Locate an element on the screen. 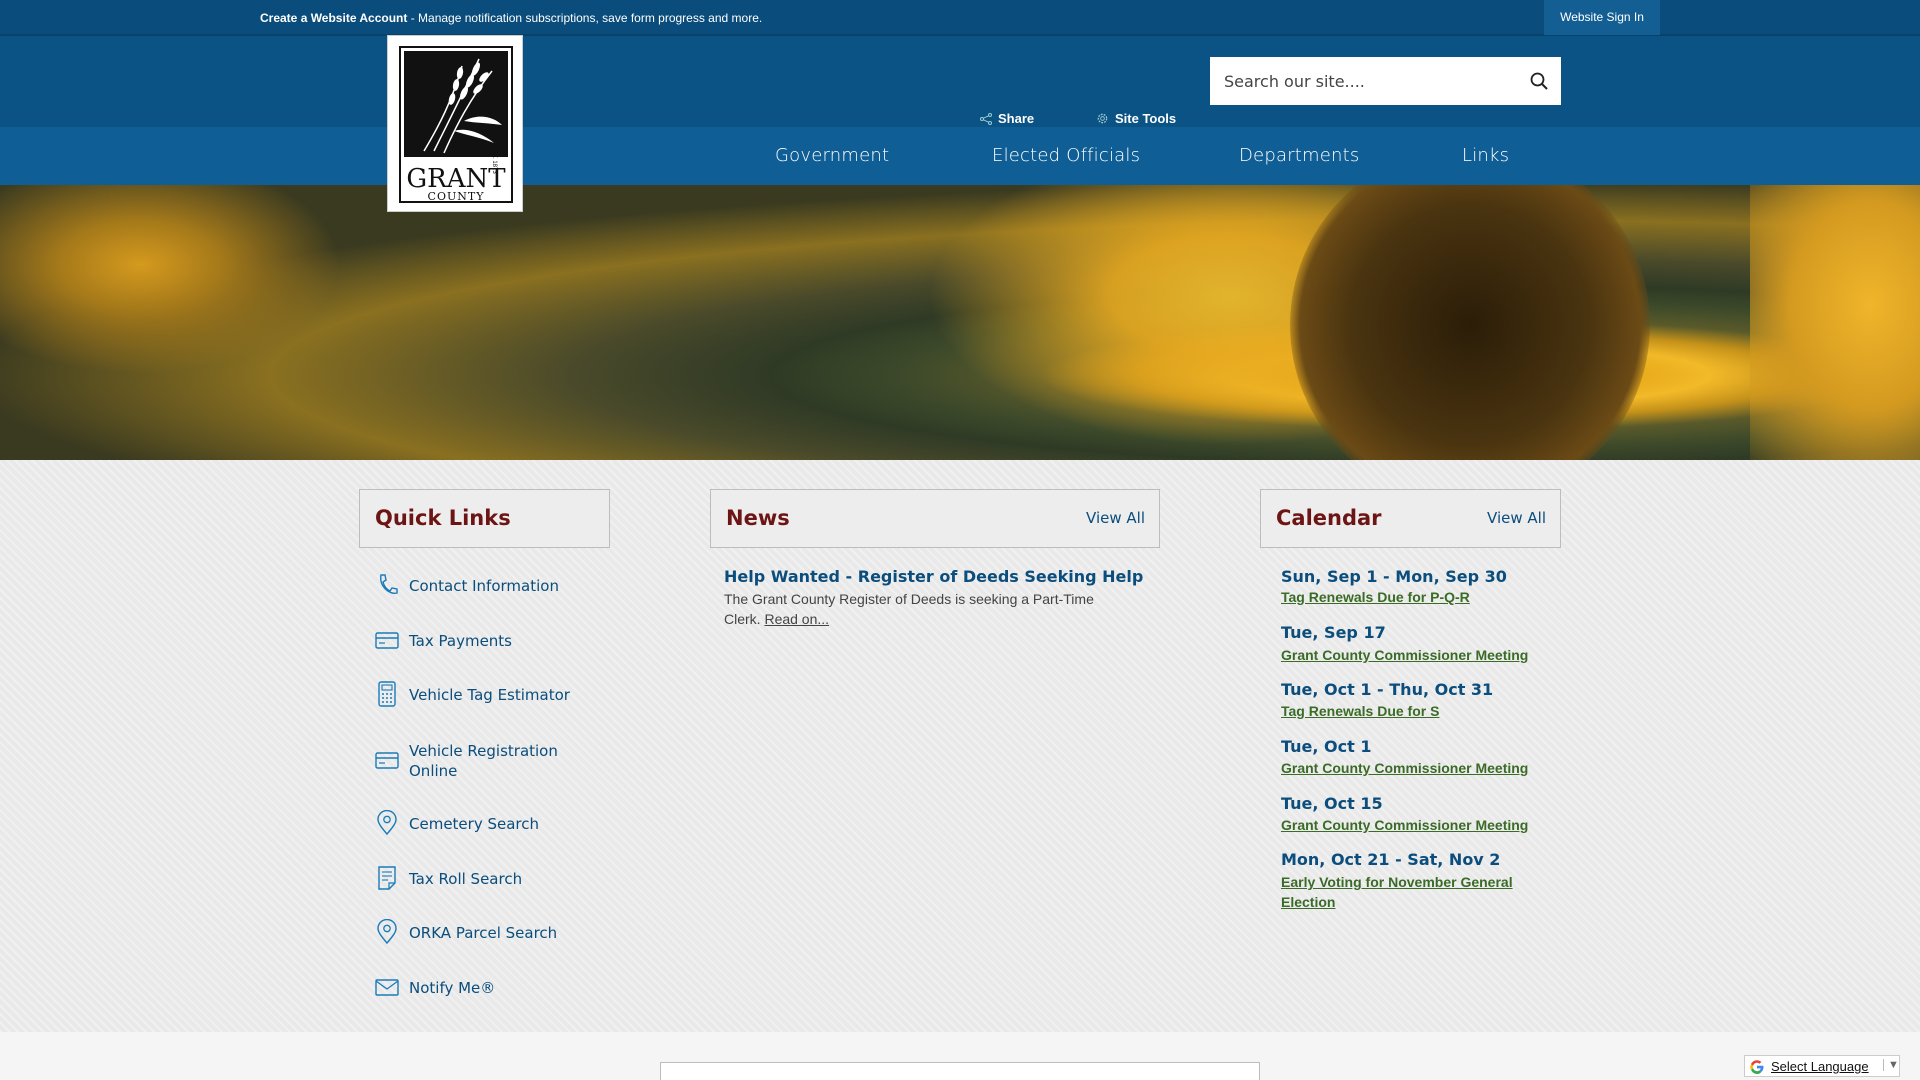 The image size is (1920, 1080). calendar-event-link: Tag Renewals Due for S is located at coordinates (1416, 711).